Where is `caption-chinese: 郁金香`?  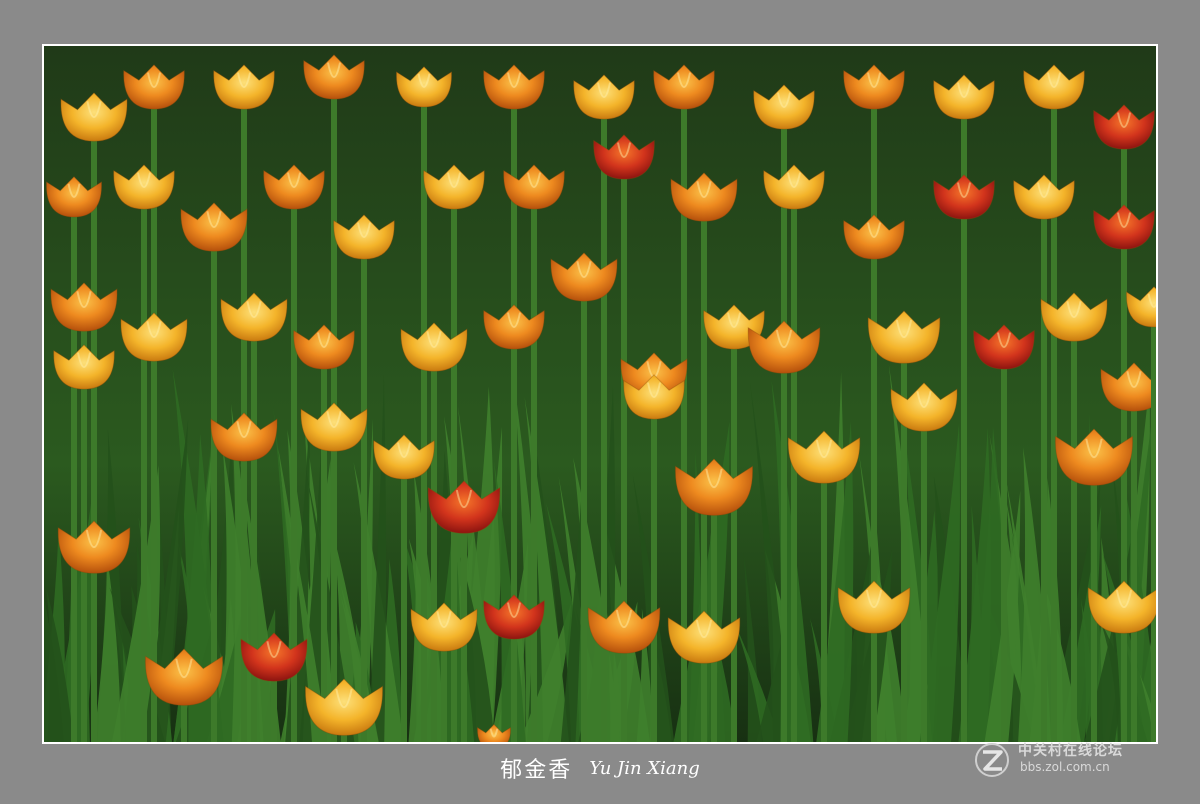
caption-chinese: 郁金香 is located at coordinates (536, 770).